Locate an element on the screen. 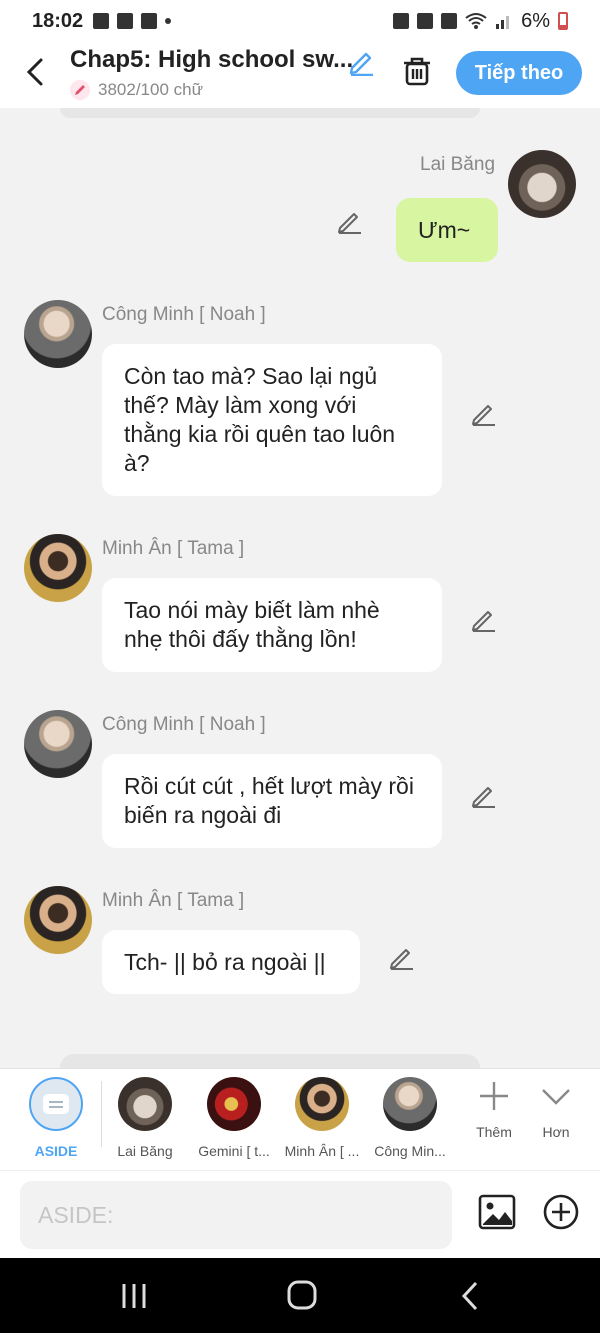 This screenshot has width=600, height=1333. add-circle-icon is located at coordinates (561, 1212).